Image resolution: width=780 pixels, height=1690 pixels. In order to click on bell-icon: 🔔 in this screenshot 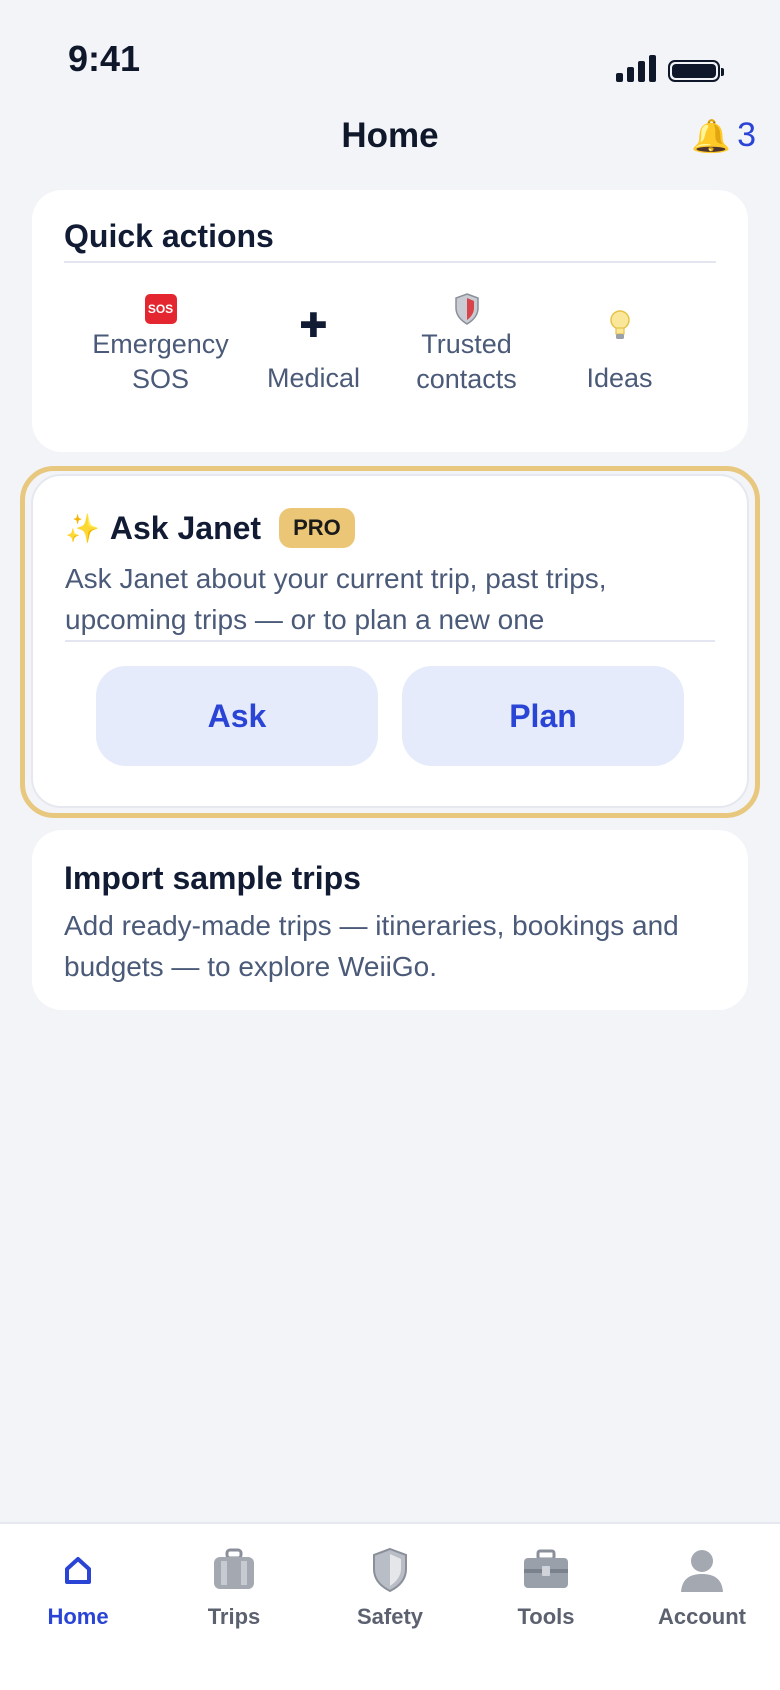, I will do `click(711, 135)`.